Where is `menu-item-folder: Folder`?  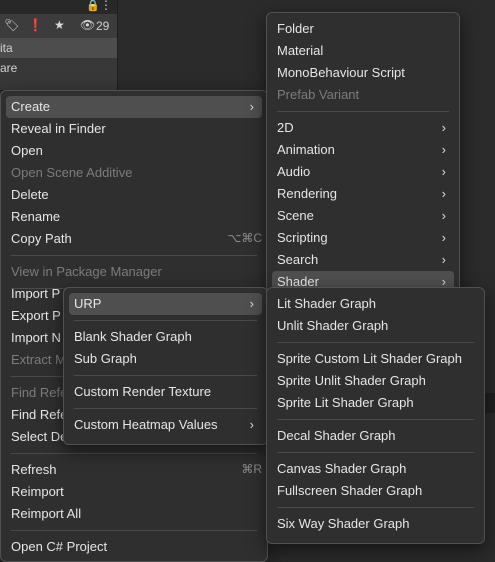 menu-item-folder: Folder is located at coordinates (363, 29).